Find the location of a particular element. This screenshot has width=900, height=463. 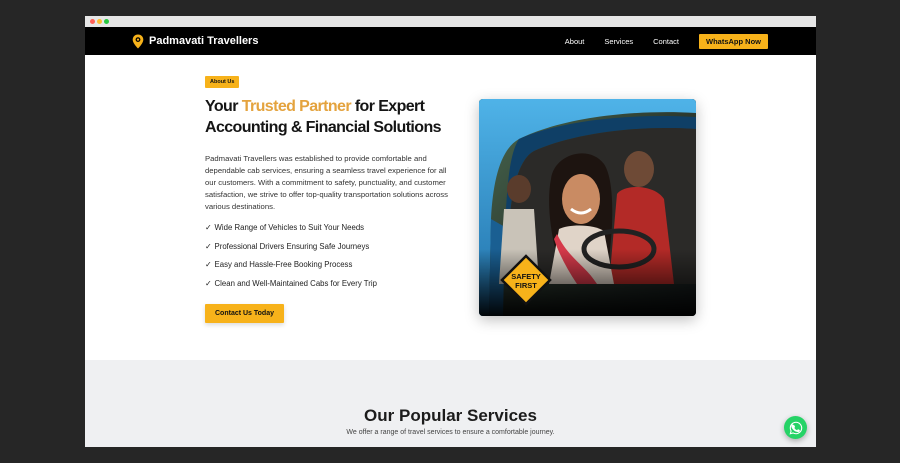

sign-line-2: FIRST is located at coordinates (526, 285).